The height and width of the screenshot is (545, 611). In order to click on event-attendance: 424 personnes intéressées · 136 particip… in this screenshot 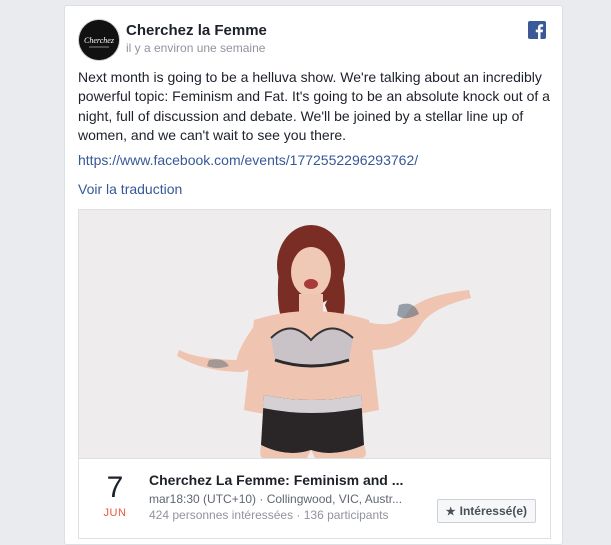, I will do `click(269, 515)`.